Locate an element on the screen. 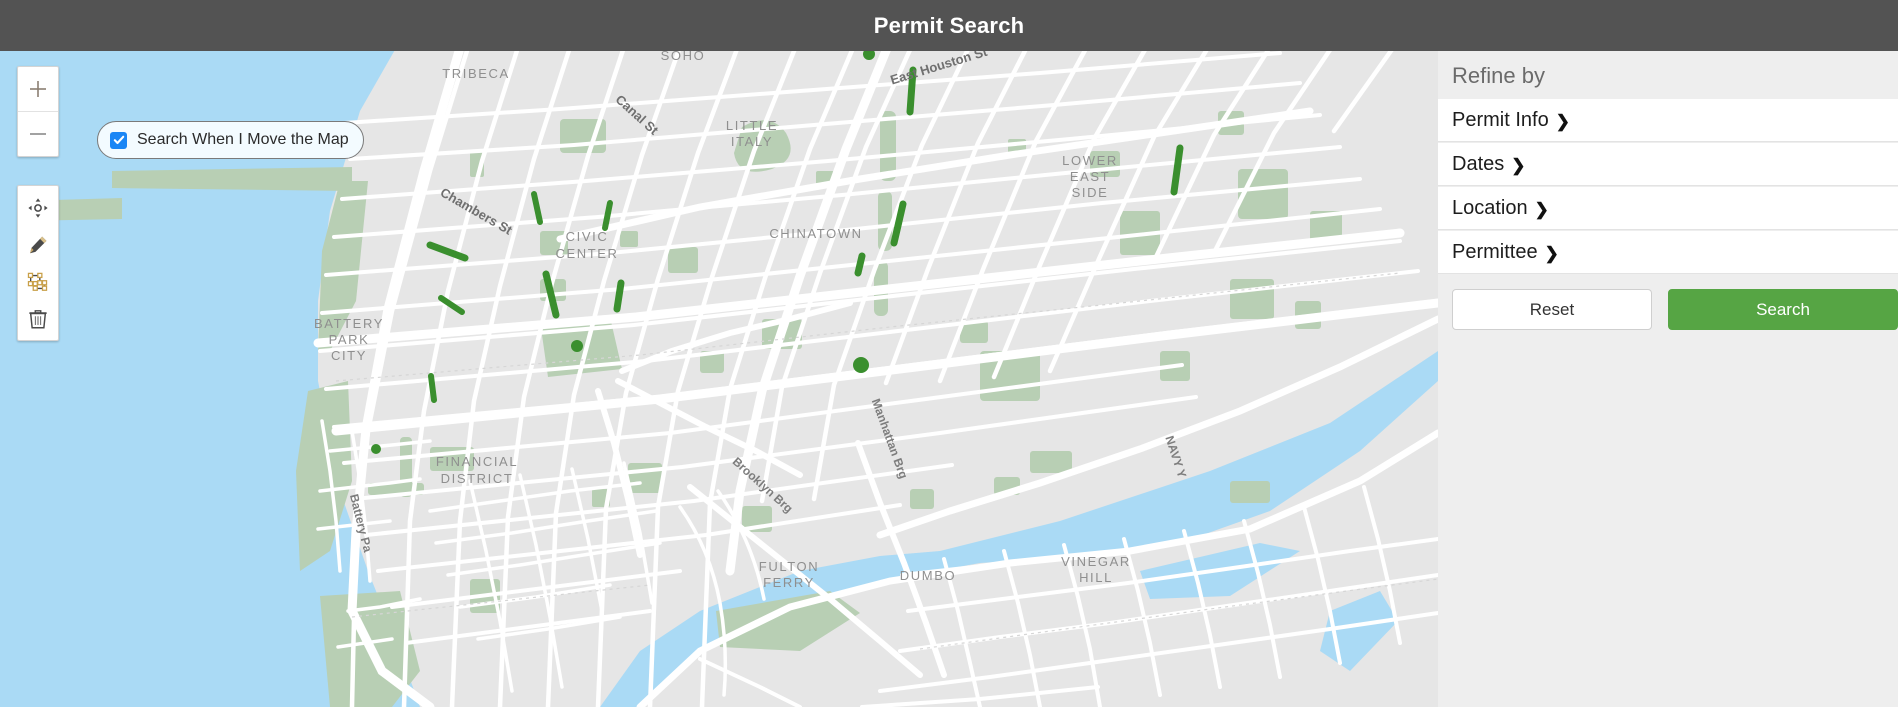 The width and height of the screenshot is (1898, 707). refine-item-label: Location is located at coordinates (1490, 207).